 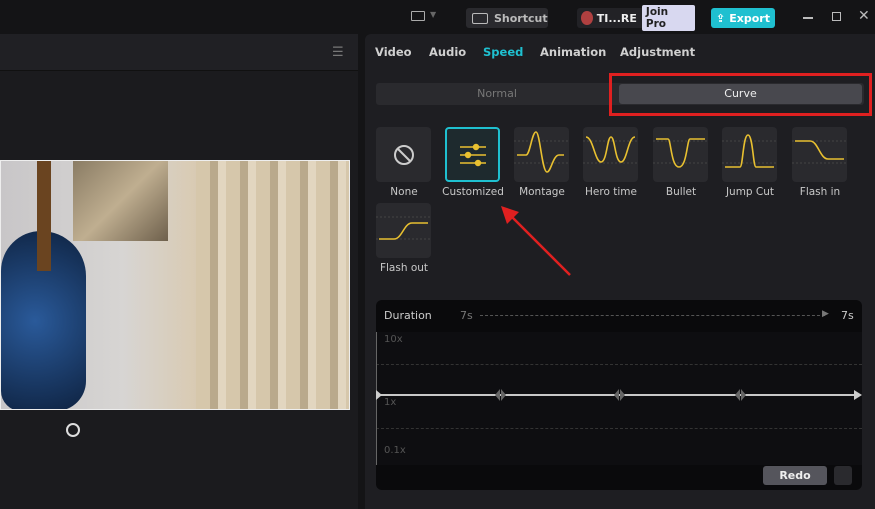 I want to click on duration-slider, so click(x=652, y=315).